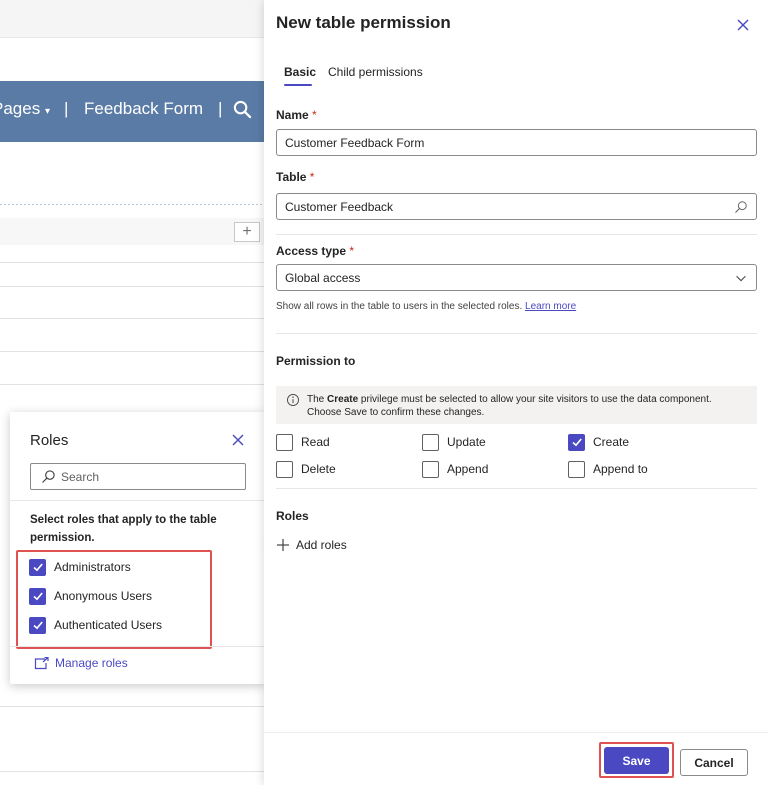  I want to click on roles-search-box, so click(138, 476).